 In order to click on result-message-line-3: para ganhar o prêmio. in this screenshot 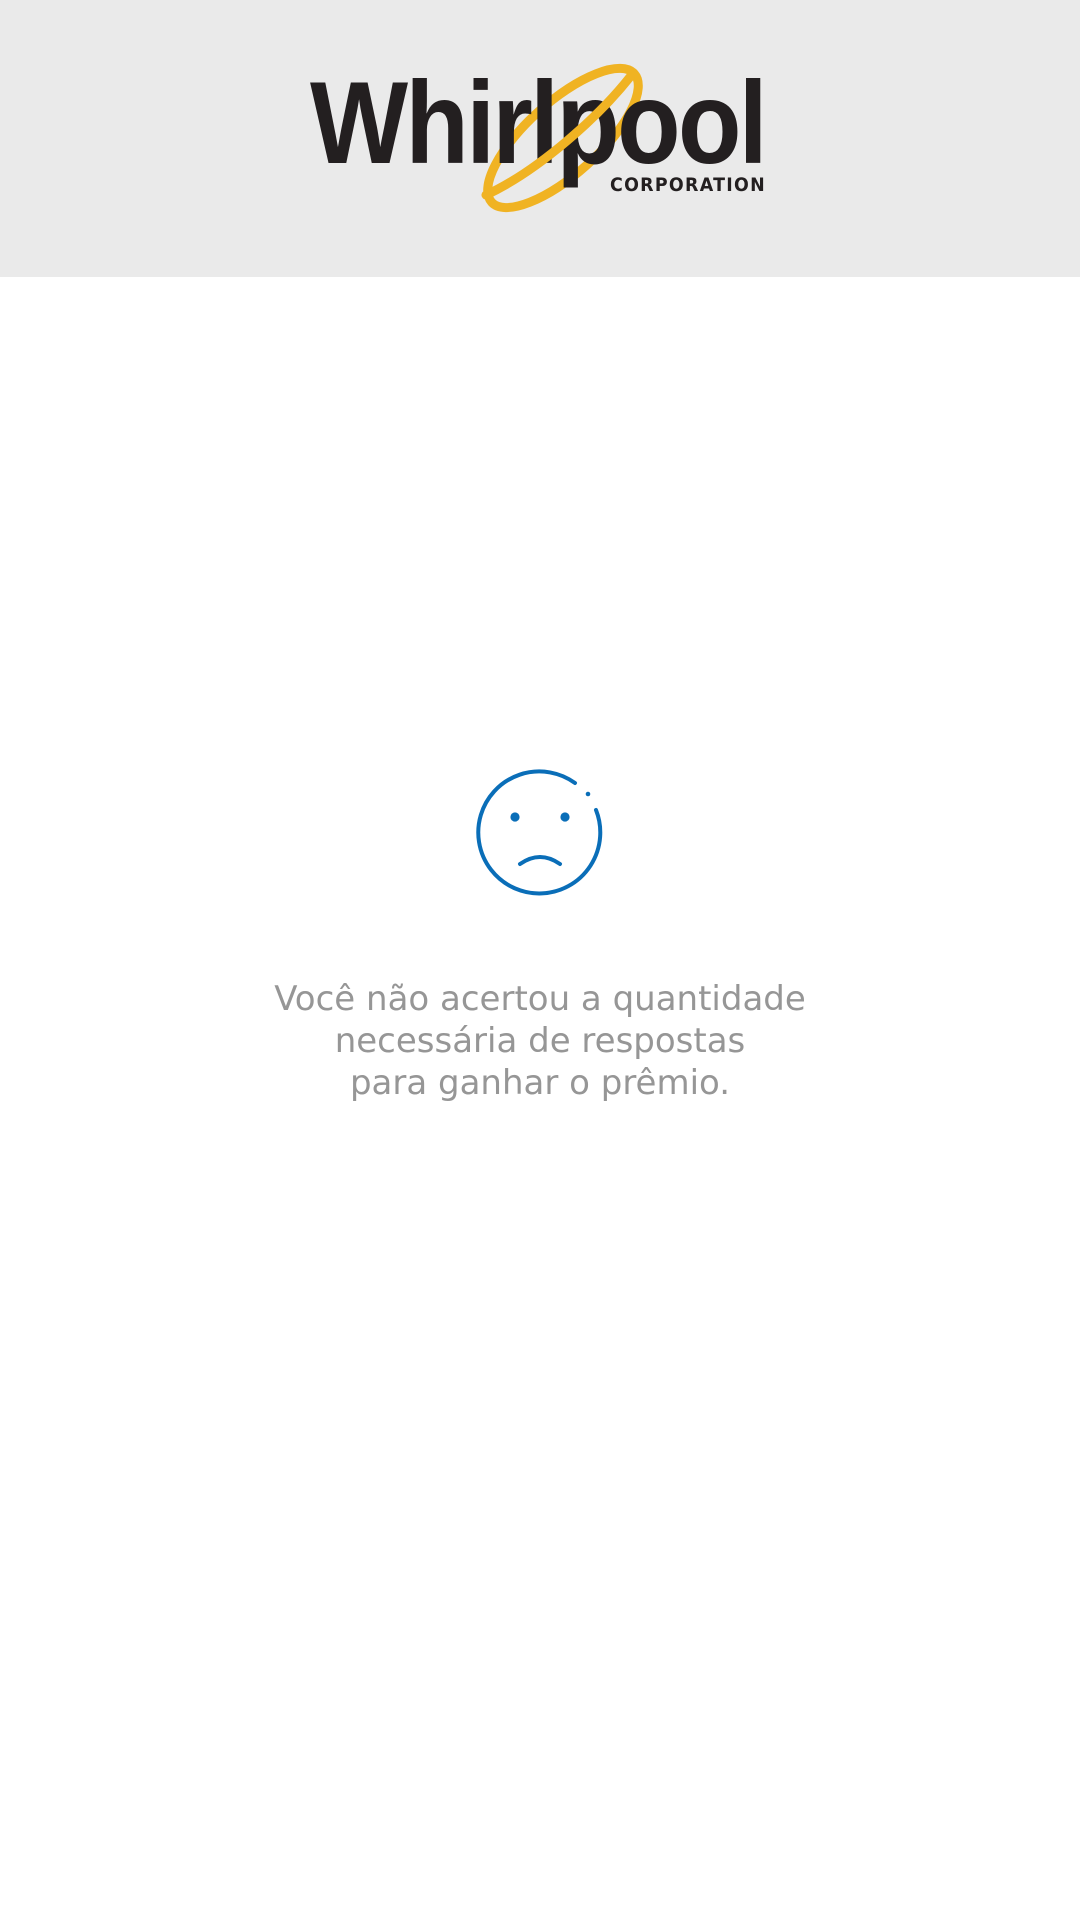, I will do `click(540, 1083)`.